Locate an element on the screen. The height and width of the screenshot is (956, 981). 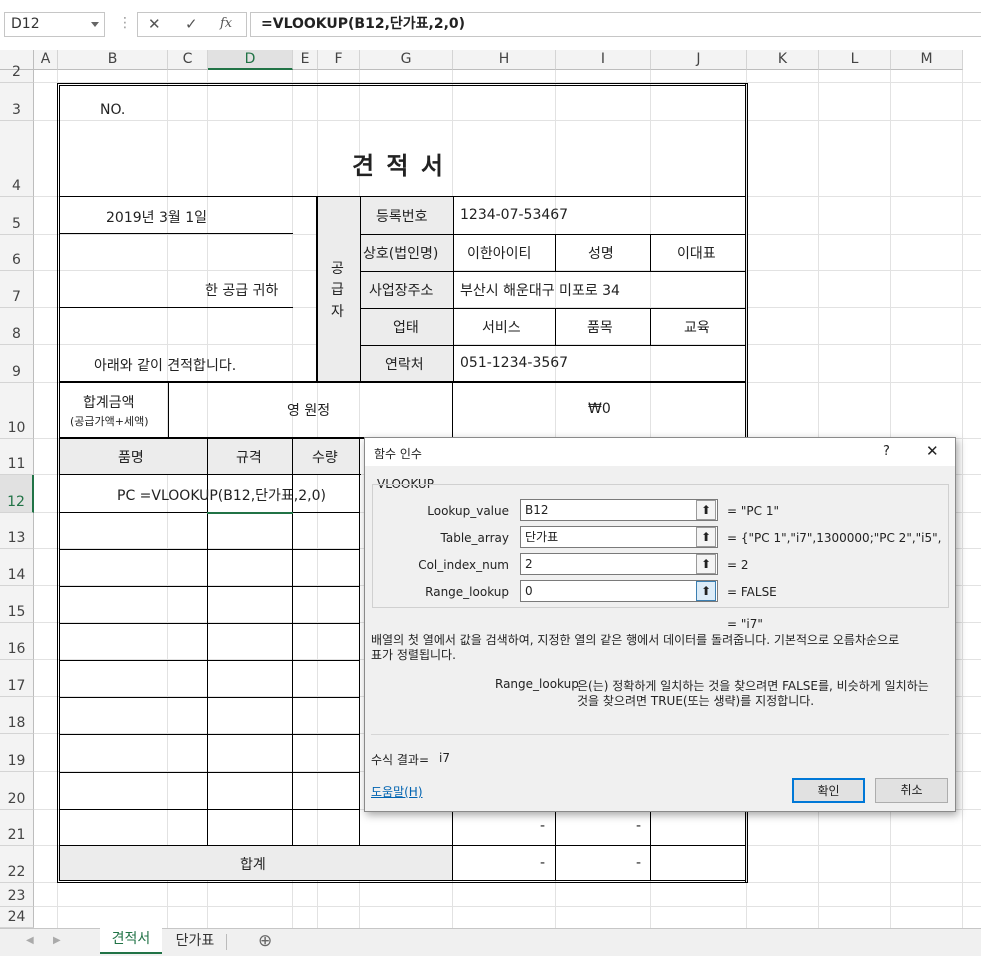
row-header-23: 23 is located at coordinates (17, 895).